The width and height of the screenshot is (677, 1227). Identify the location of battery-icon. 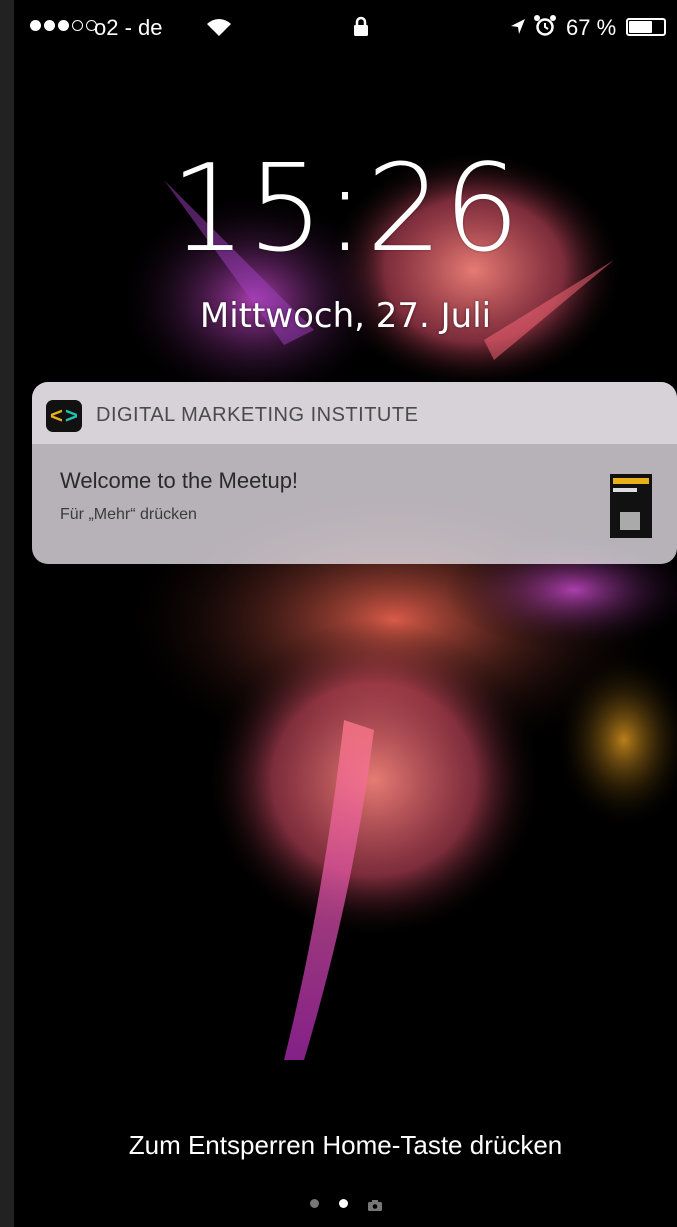
(646, 27).